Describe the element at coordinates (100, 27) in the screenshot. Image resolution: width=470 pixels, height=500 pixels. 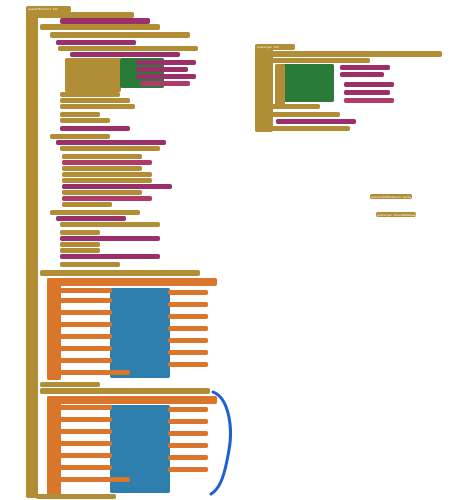
I see `compare-row` at that location.